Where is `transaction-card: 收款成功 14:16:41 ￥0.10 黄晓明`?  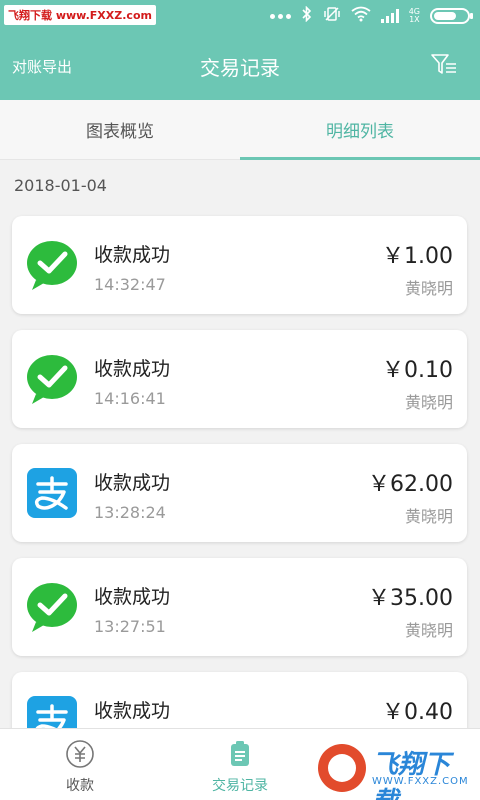
transaction-card: 收款成功 14:16:41 ￥0.10 黄晓明 is located at coordinates (239, 379).